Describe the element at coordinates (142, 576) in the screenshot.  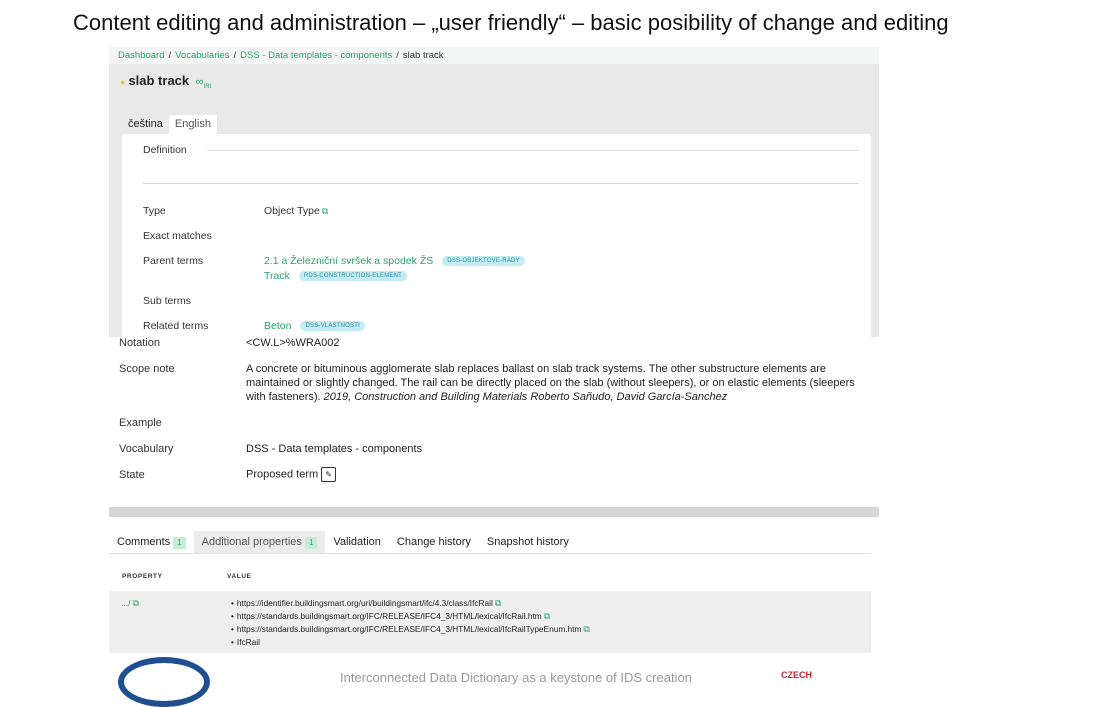
I see `property-column-header: PROPERTY` at that location.